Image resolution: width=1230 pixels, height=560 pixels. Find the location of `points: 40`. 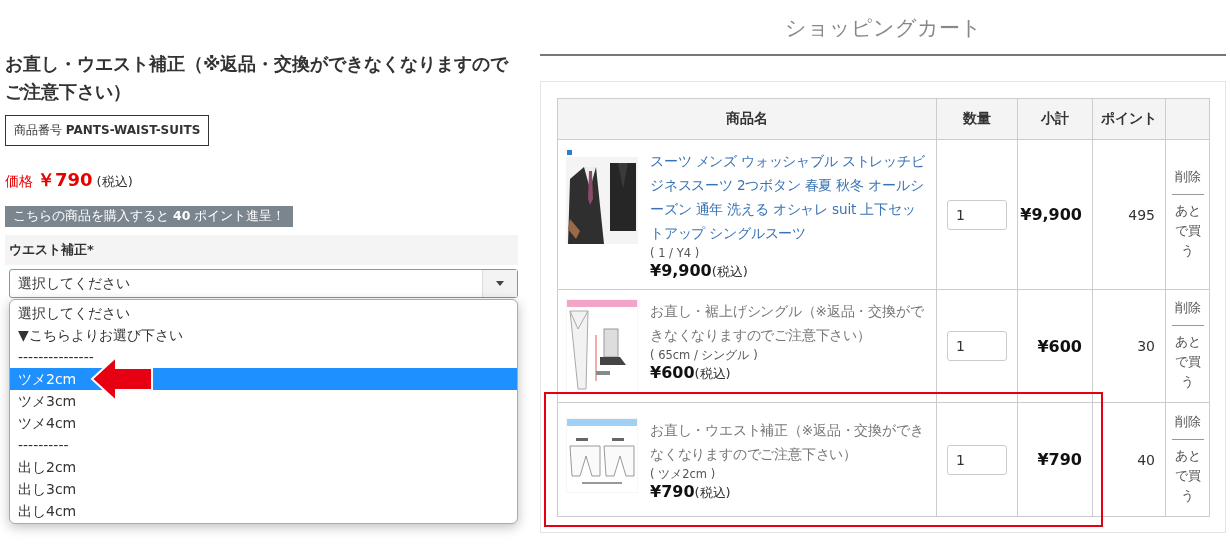

points: 40 is located at coordinates (1129, 459).